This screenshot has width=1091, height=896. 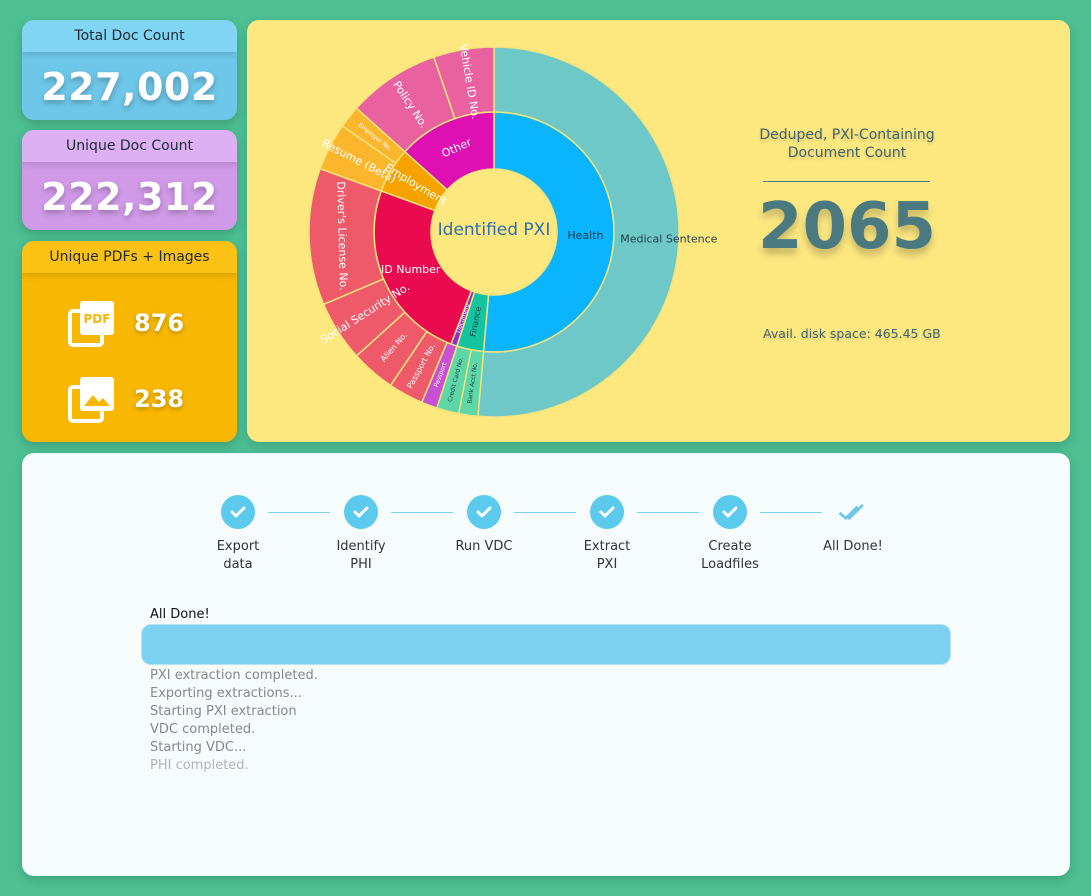 I want to click on progress-step-label: All Done!, so click(x=853, y=546).